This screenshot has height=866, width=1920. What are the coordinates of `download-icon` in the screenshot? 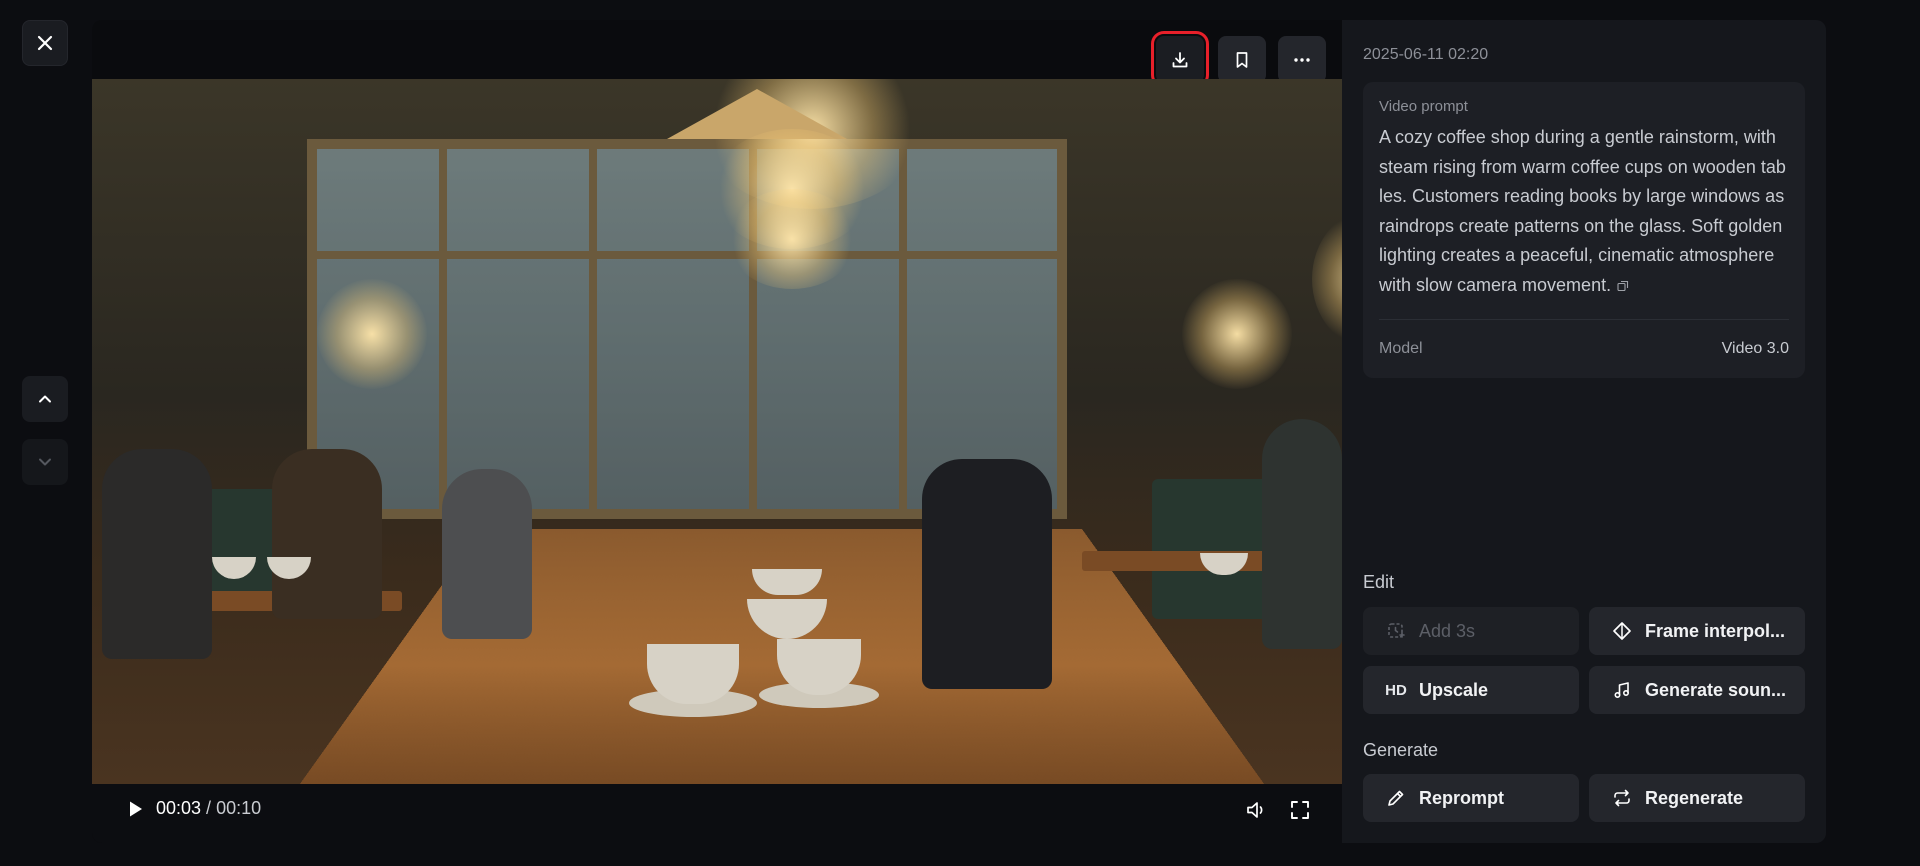 It's located at (1180, 59).